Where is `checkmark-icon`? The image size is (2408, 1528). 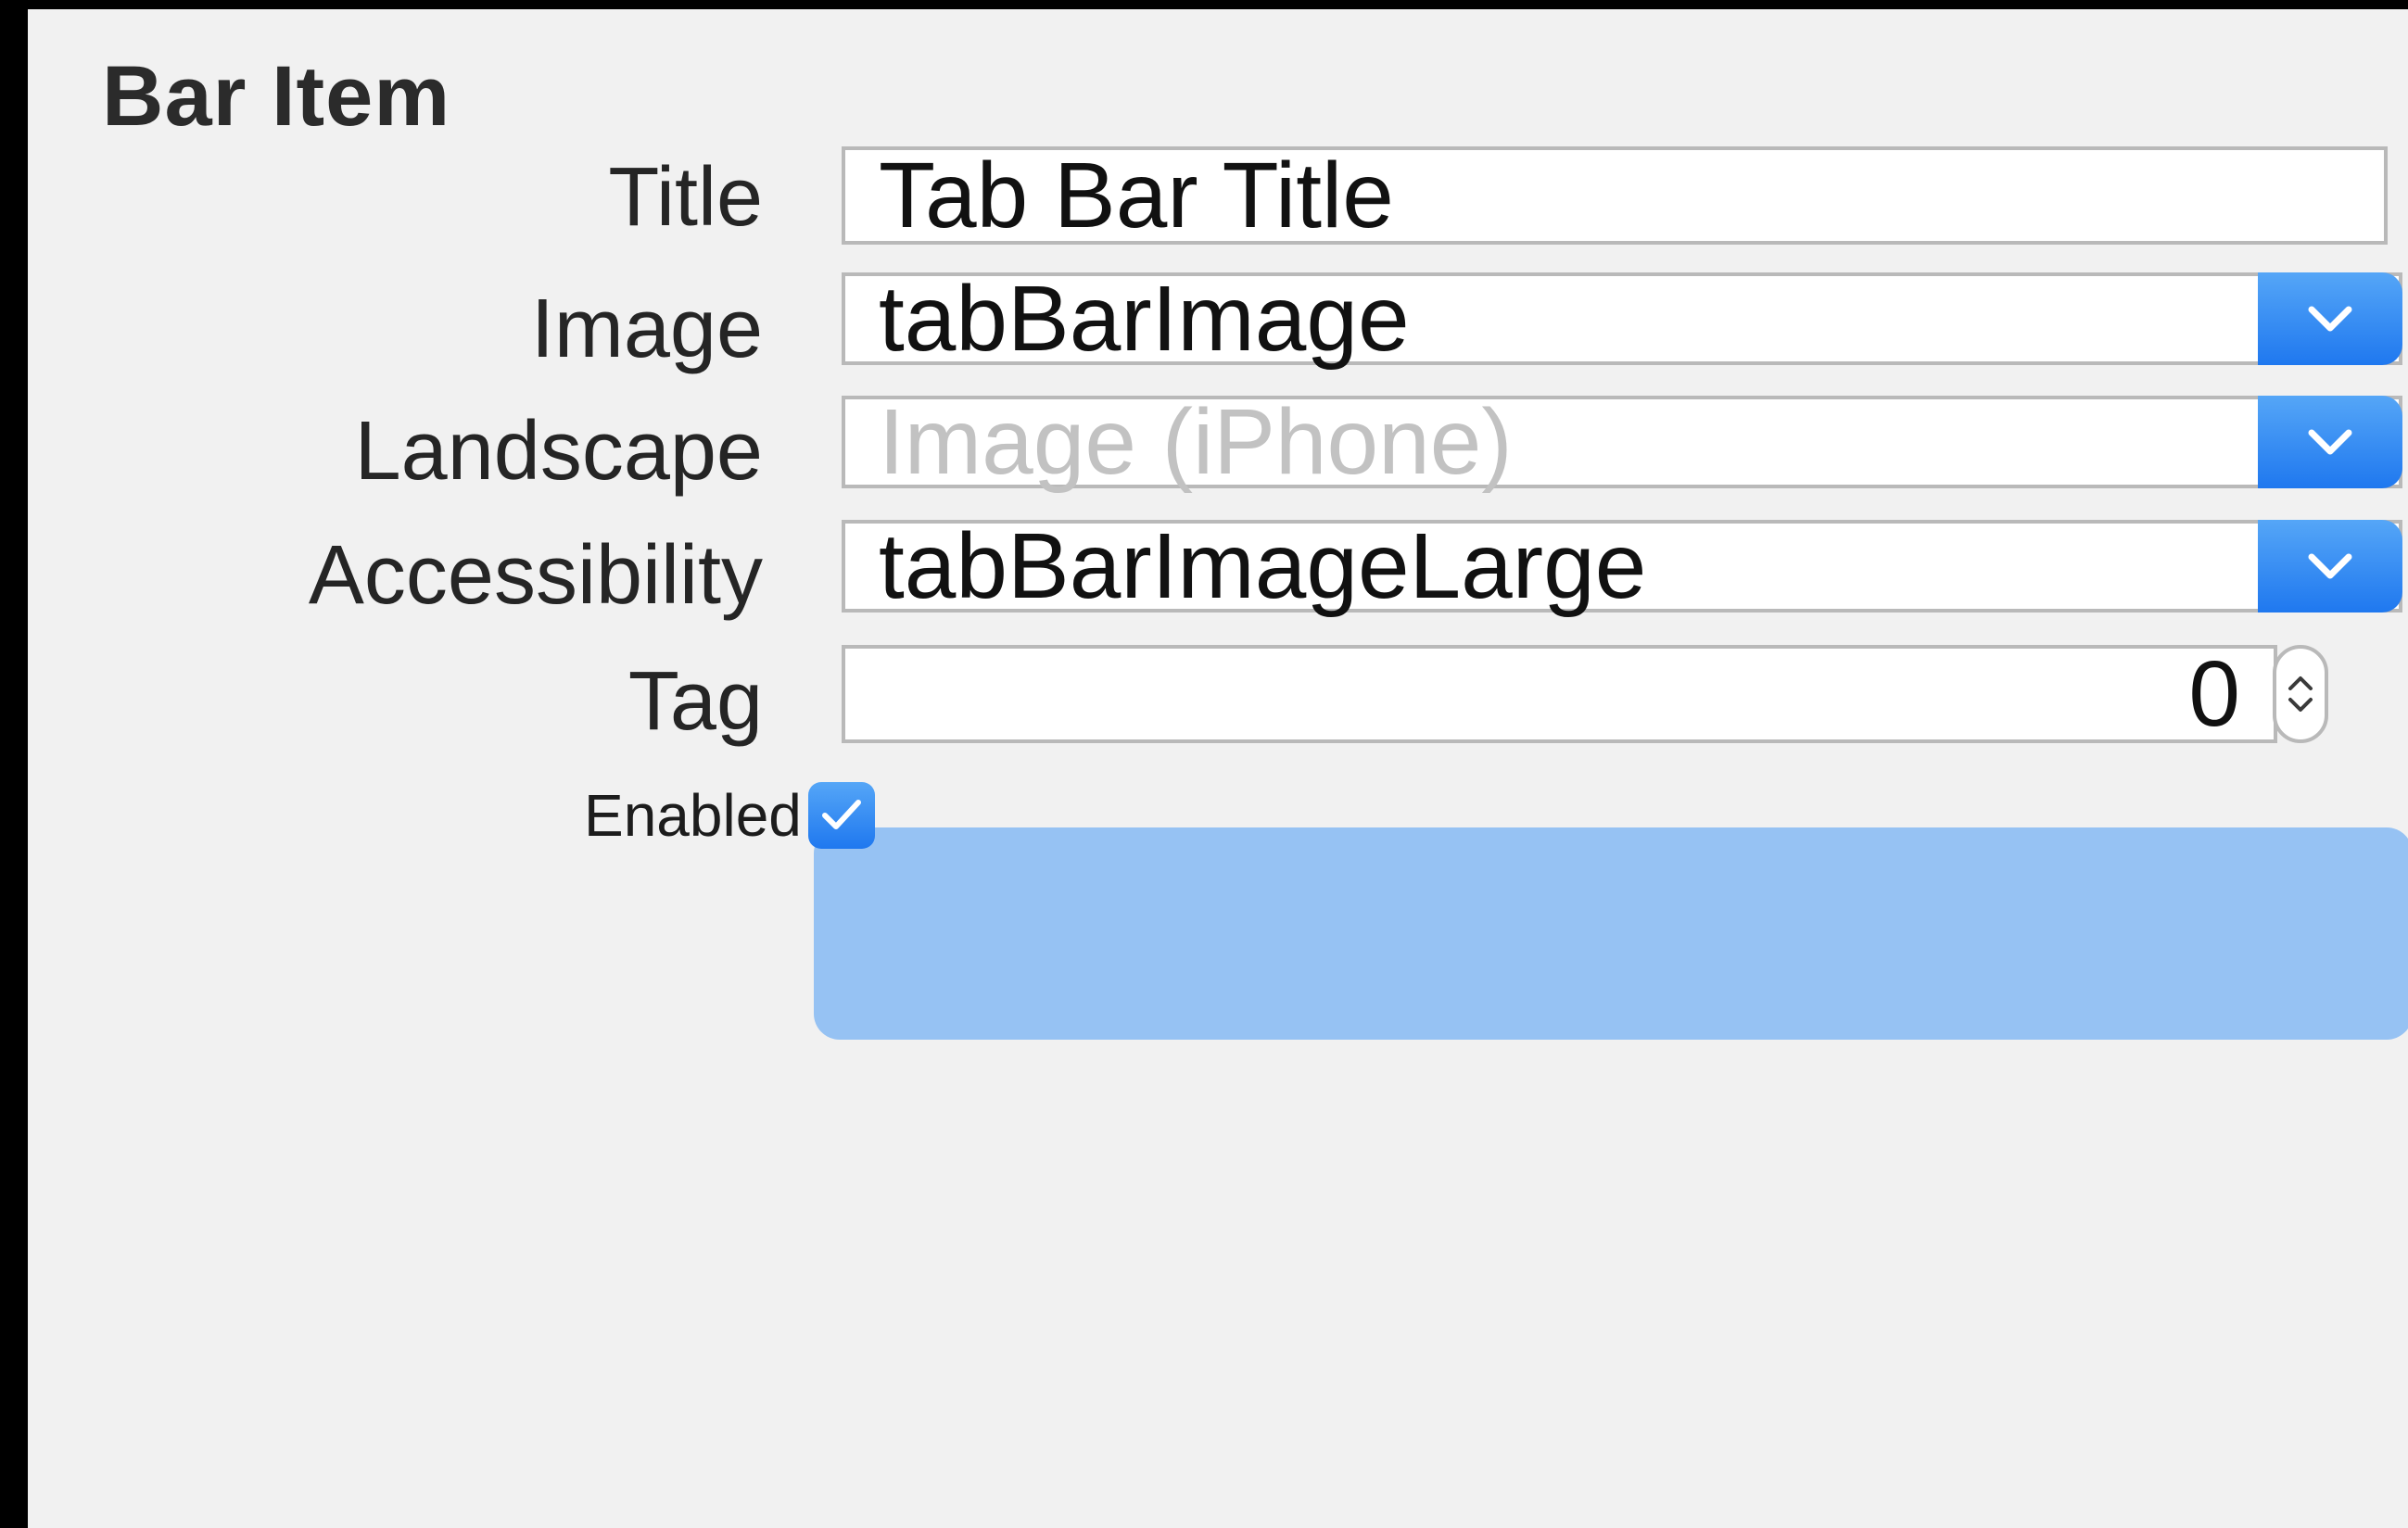 checkmark-icon is located at coordinates (841, 815).